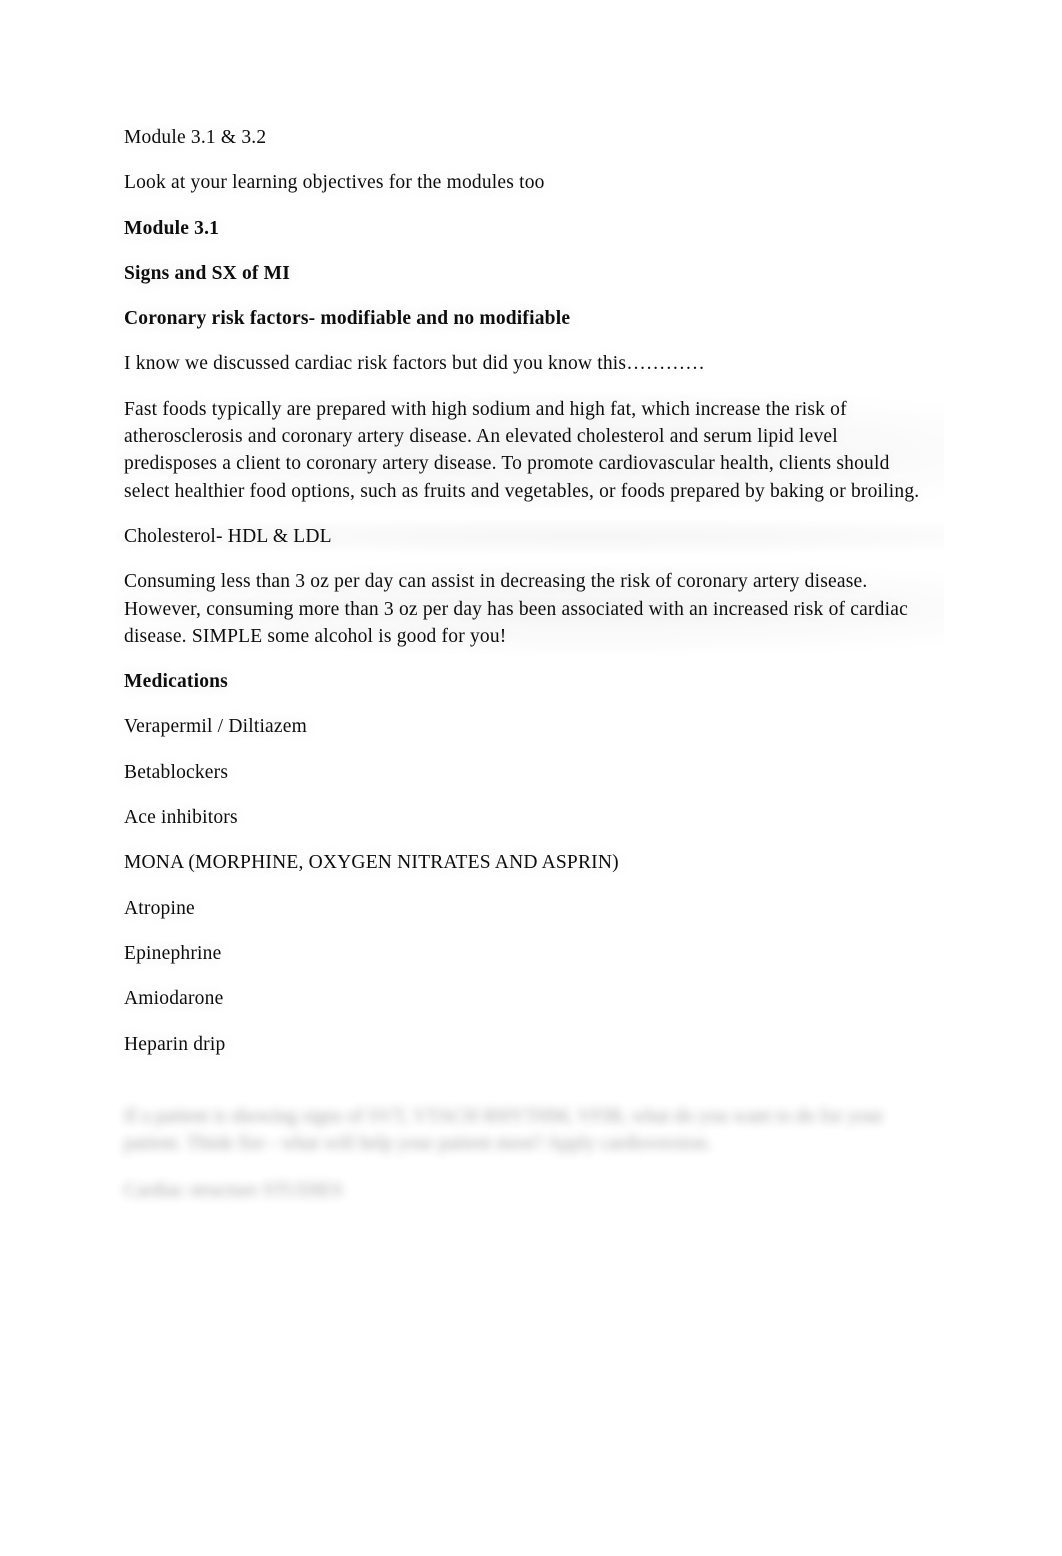 Image resolution: width=1062 pixels, height=1556 pixels. What do you see at coordinates (181, 818) in the screenshot?
I see `medication-item: Ace inhibitors` at bounding box center [181, 818].